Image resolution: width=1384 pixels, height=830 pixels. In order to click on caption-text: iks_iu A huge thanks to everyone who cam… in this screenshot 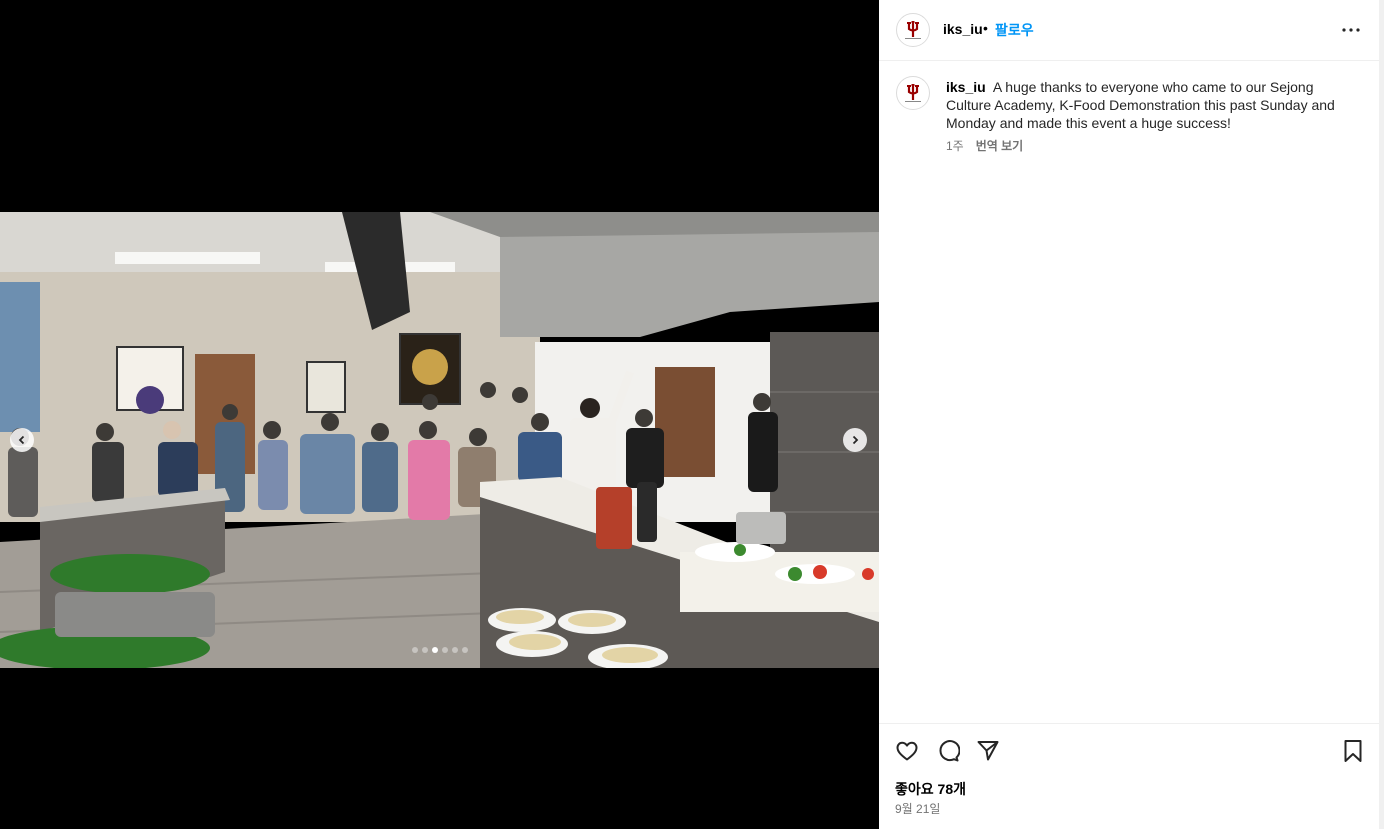, I will do `click(1146, 105)`.